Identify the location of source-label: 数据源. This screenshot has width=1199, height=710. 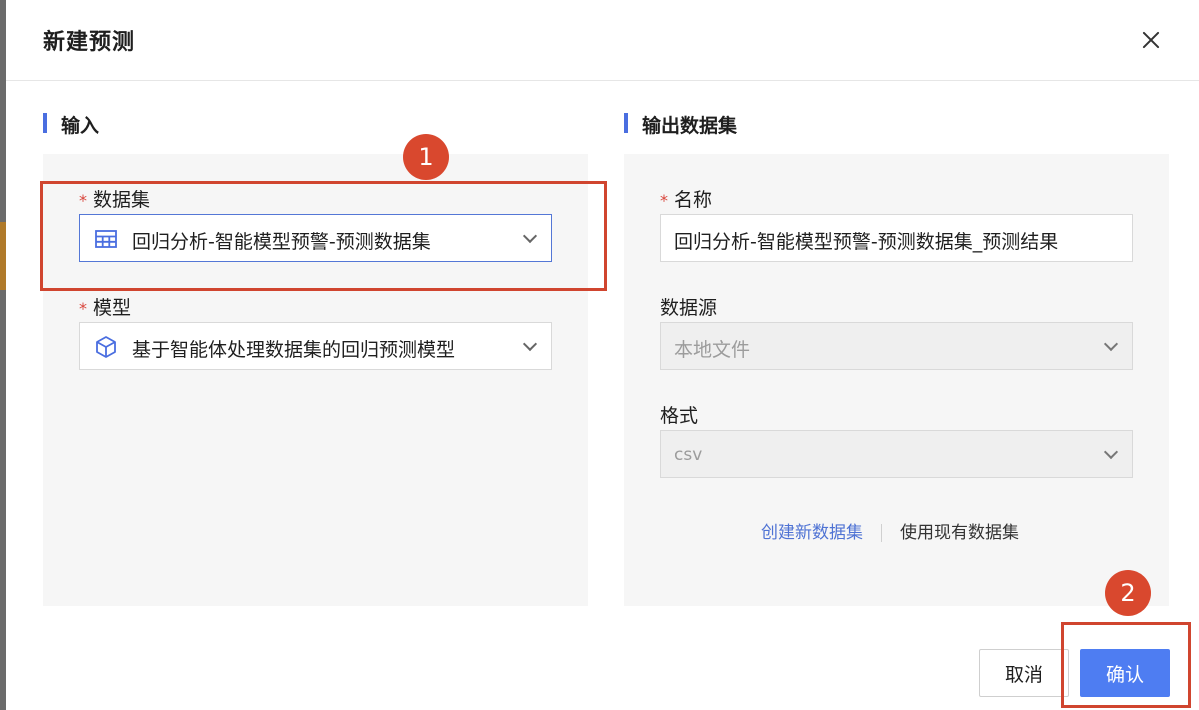
(689, 308).